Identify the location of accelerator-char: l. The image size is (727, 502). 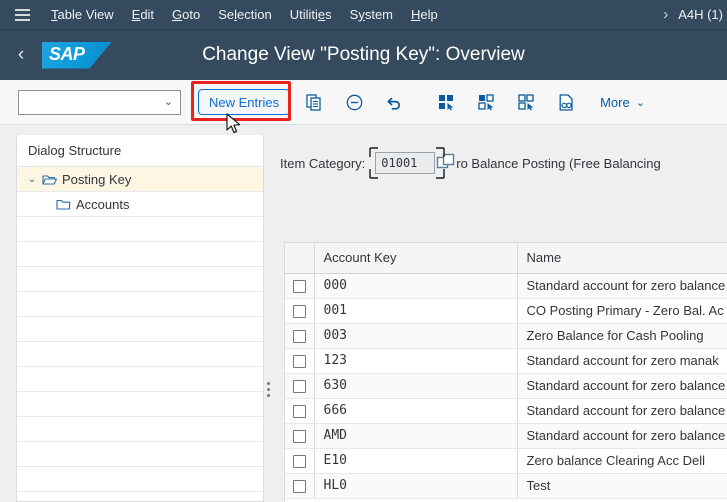
(236, 14).